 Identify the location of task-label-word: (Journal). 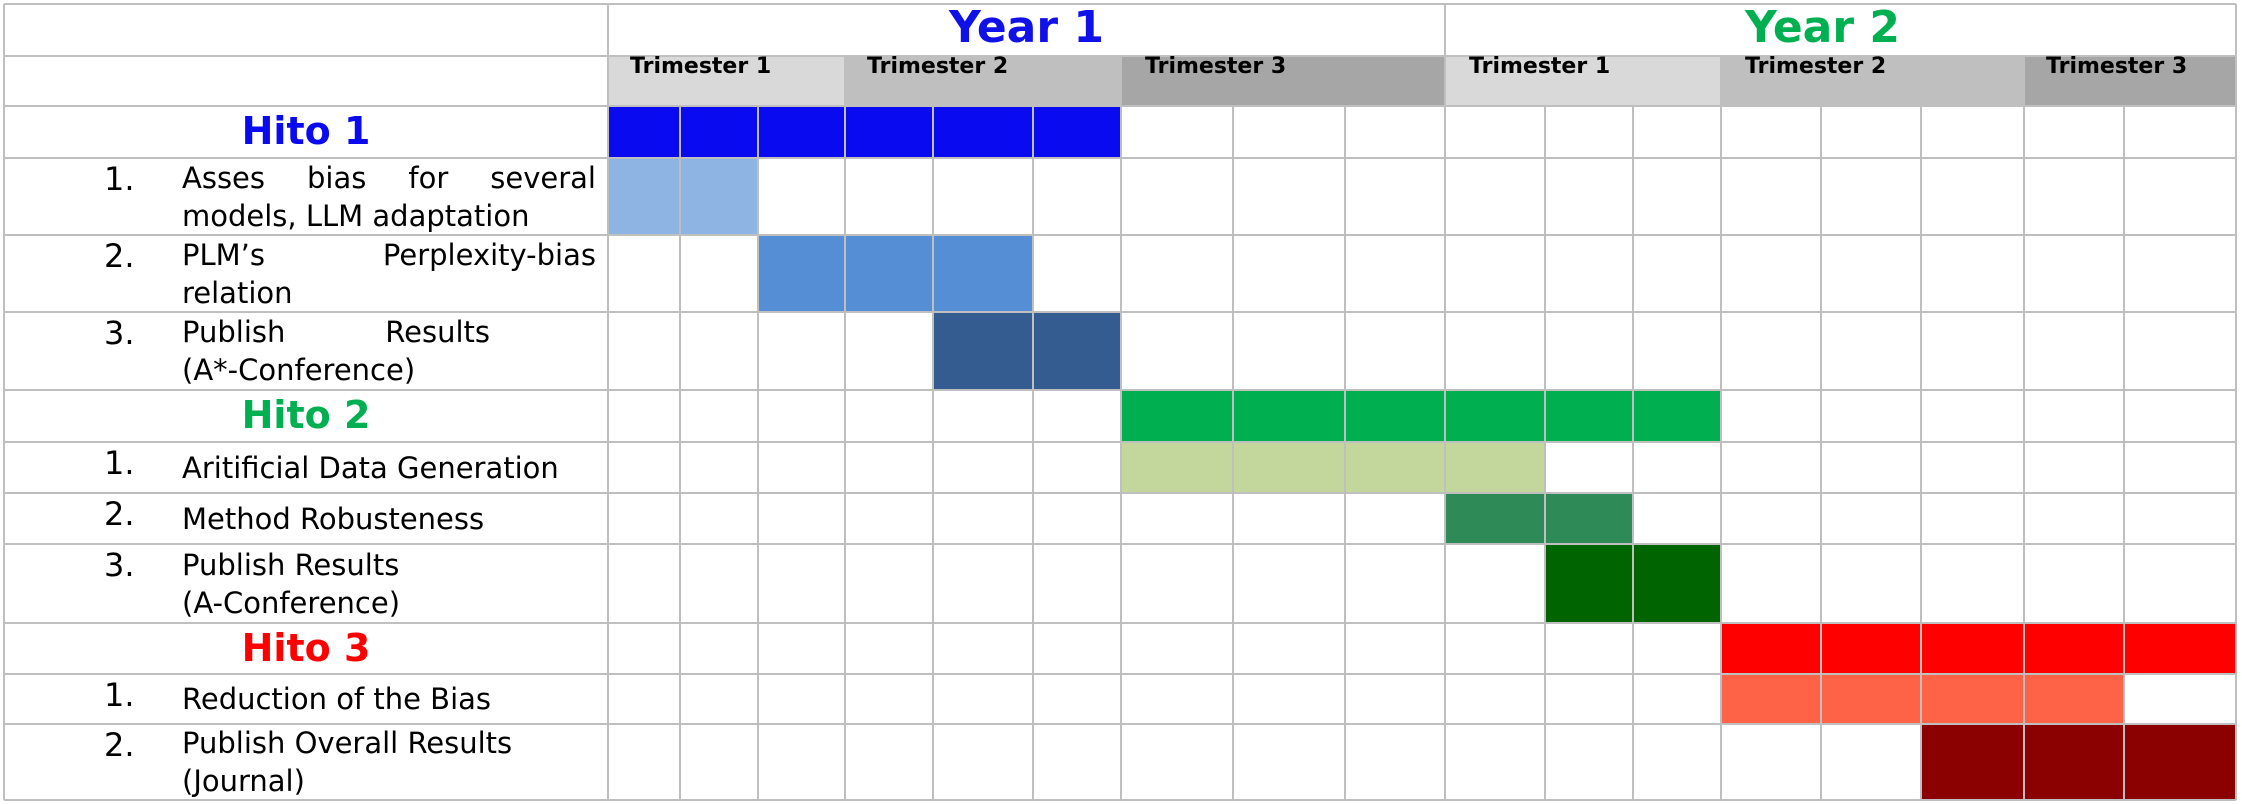
(243, 781).